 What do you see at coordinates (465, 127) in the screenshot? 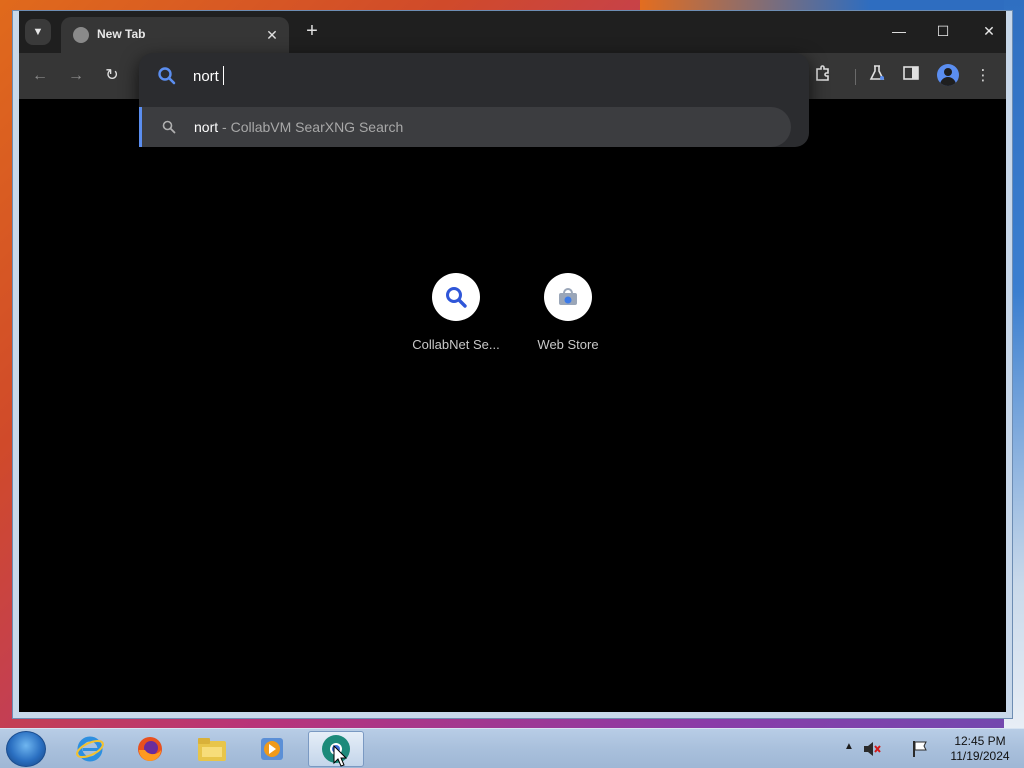
I see `omnibox-suggestion: nort - CollabVM SearXNG Search` at bounding box center [465, 127].